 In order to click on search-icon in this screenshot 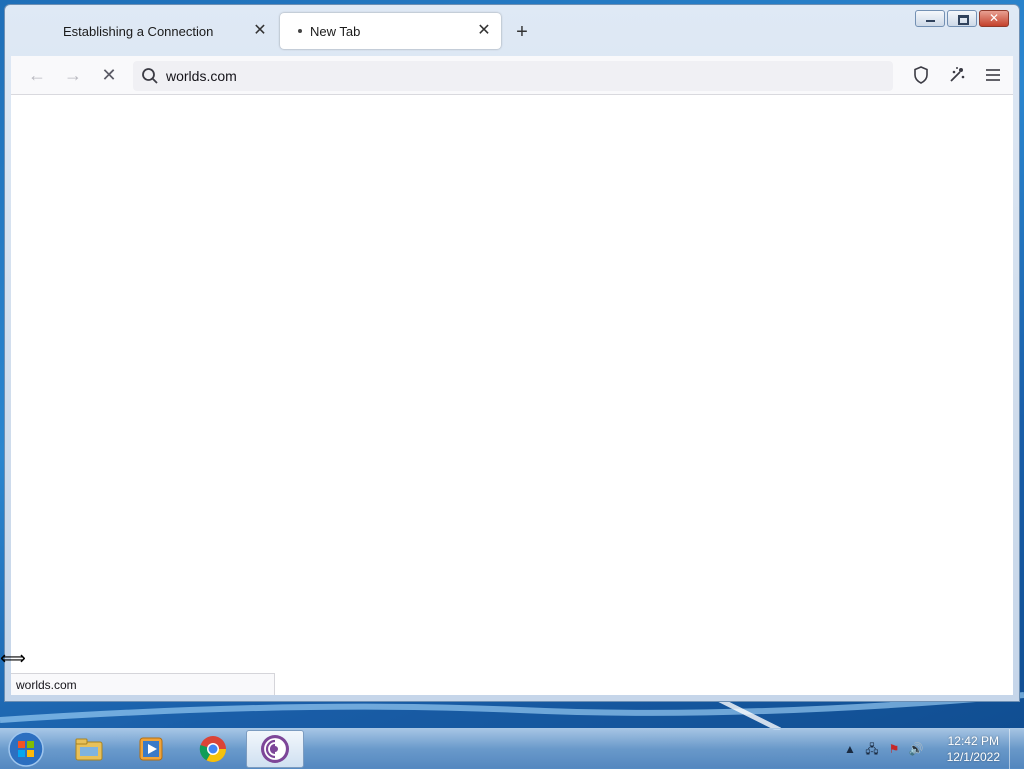, I will do `click(150, 76)`.